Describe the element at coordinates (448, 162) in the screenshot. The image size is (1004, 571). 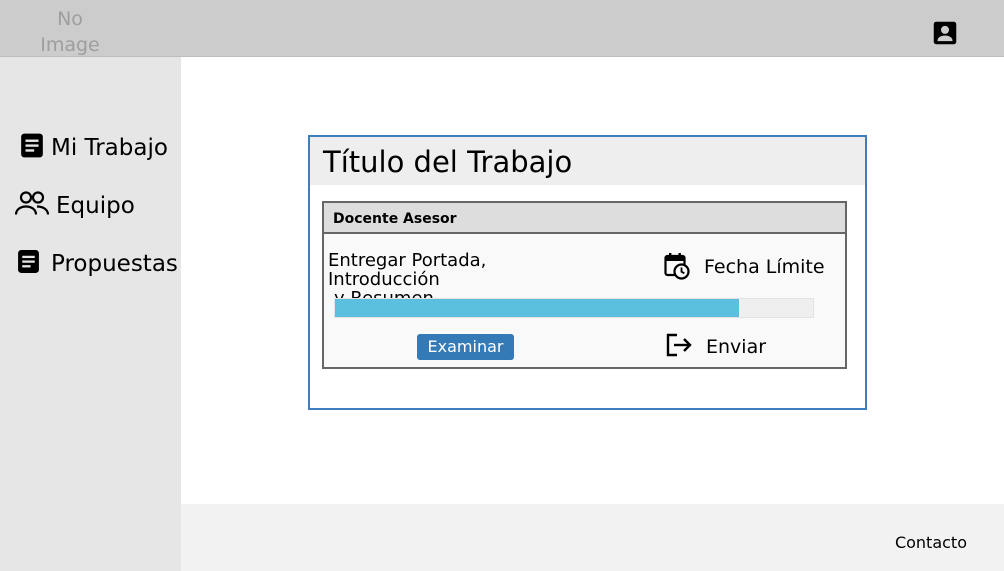
I see `page-title: Título del Trabajo` at that location.